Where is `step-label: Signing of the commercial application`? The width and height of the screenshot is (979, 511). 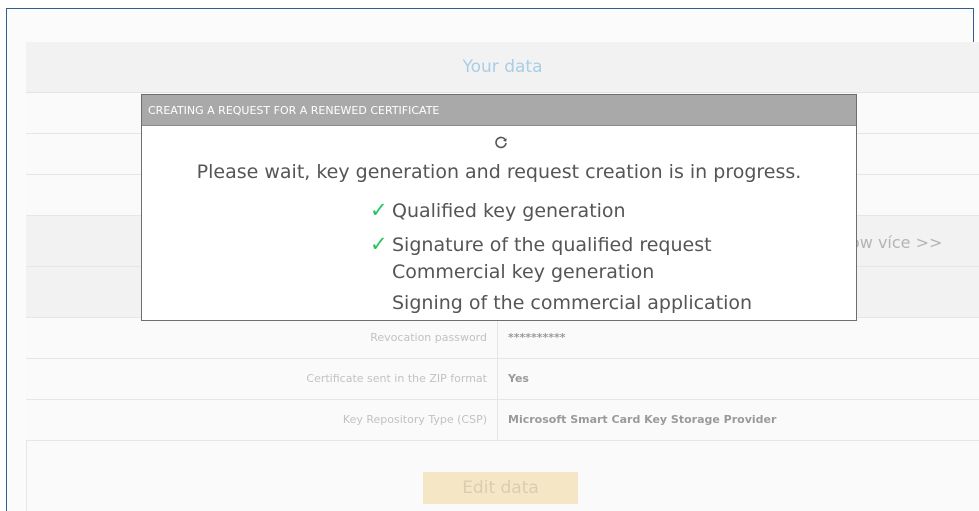
step-label: Signing of the commercial application is located at coordinates (572, 303).